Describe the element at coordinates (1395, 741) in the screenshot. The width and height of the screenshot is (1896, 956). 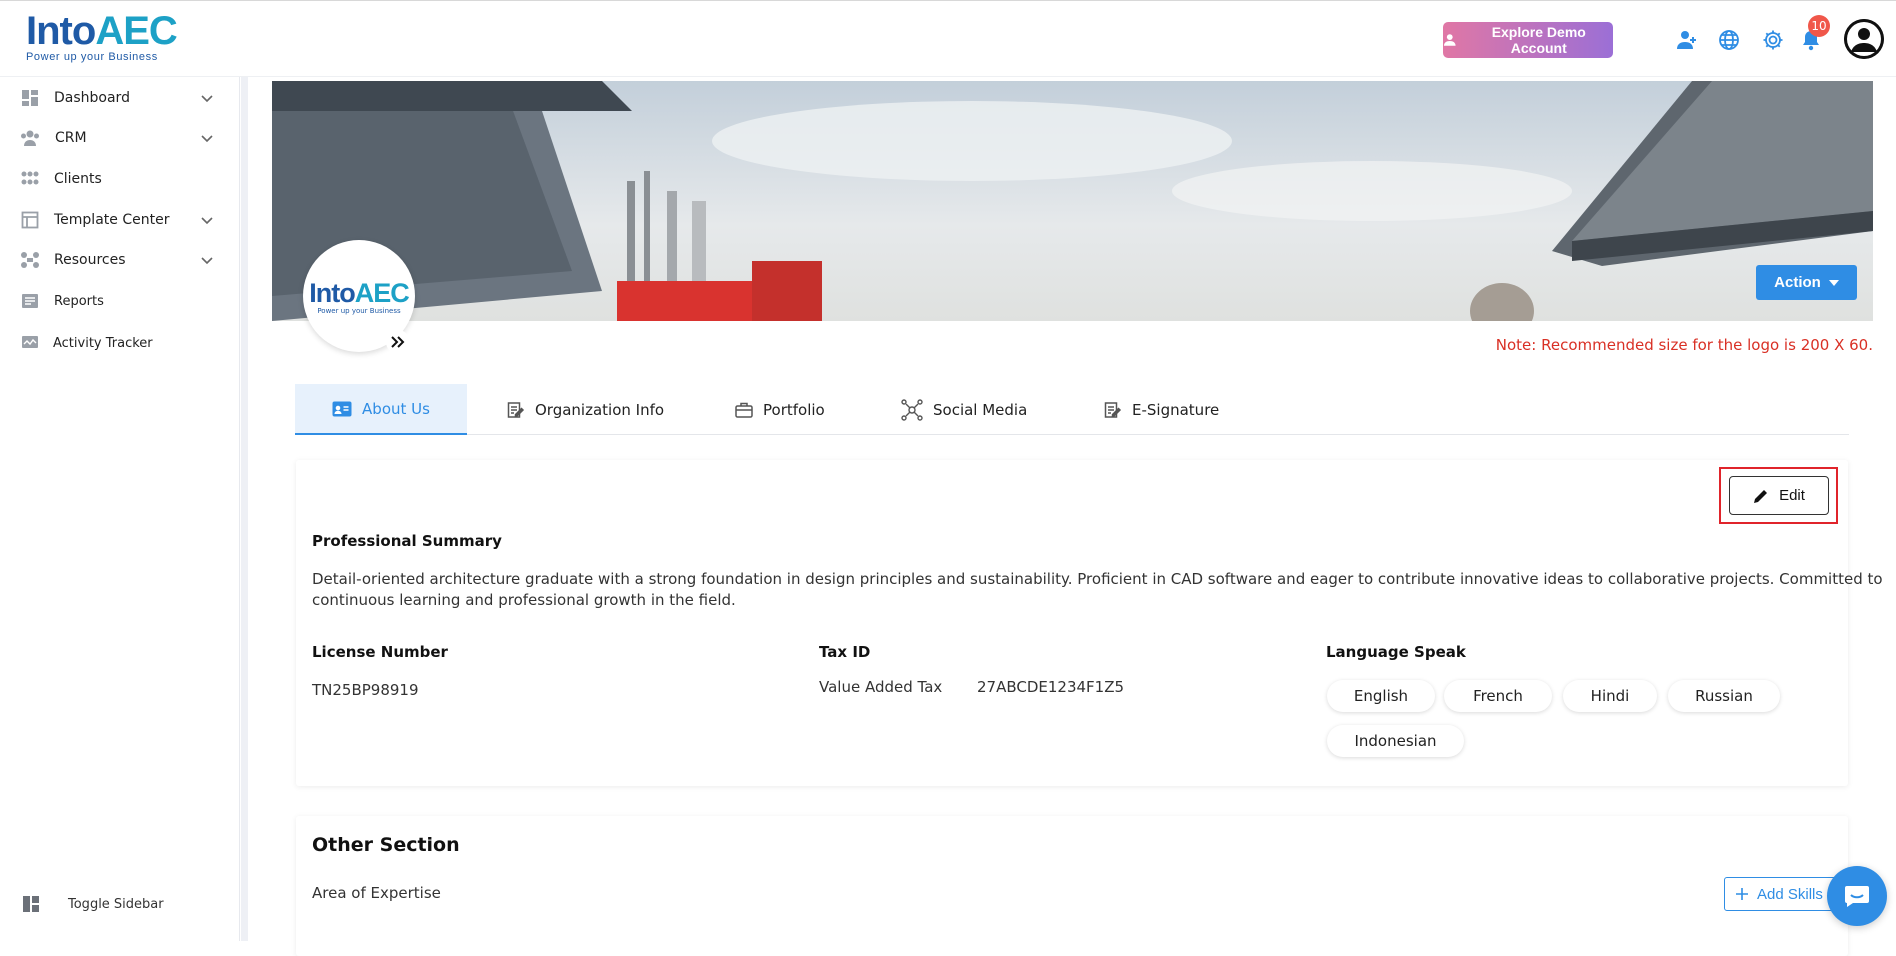
I see `language-chip: Indonesian` at that location.